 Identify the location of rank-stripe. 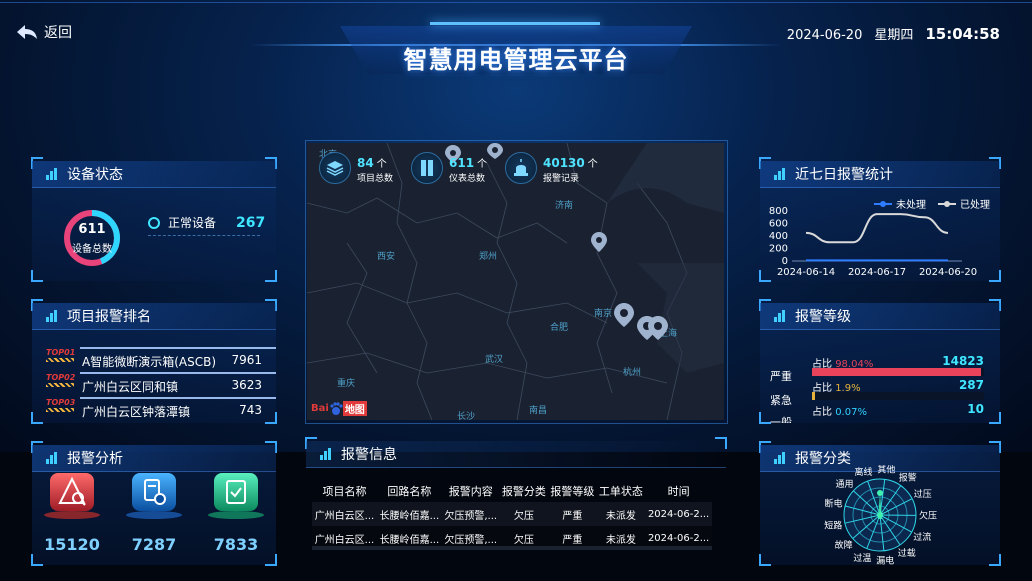
(60, 385).